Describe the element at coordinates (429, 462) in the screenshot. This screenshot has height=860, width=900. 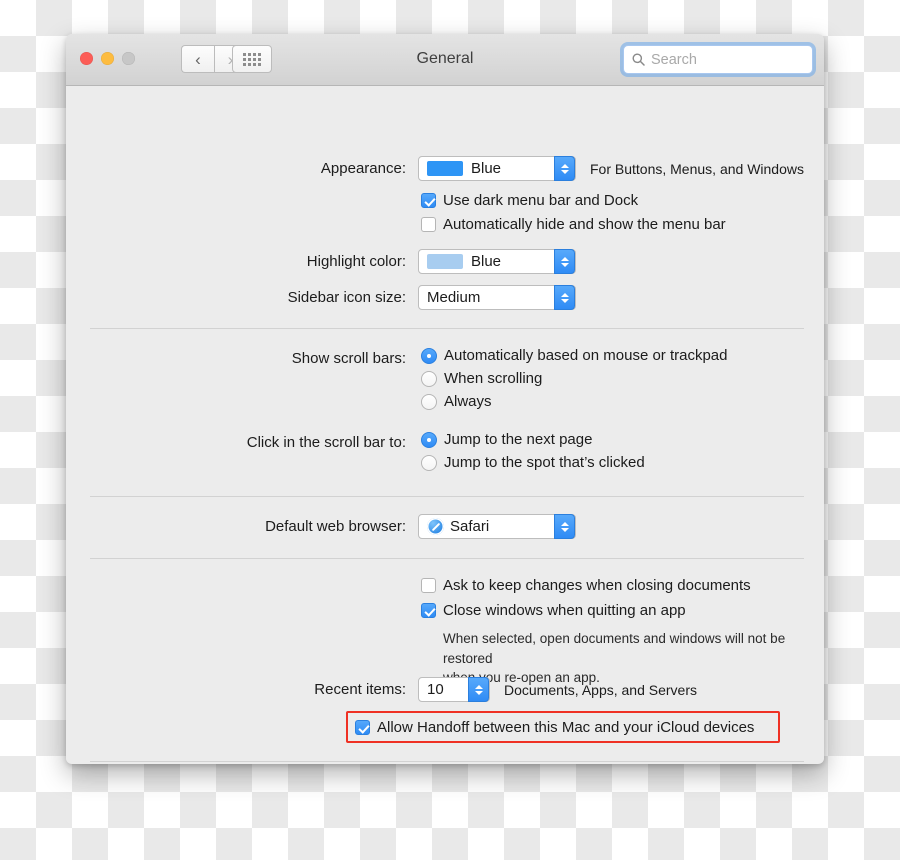
I see `scroll-click-radio-spot-clicked` at that location.